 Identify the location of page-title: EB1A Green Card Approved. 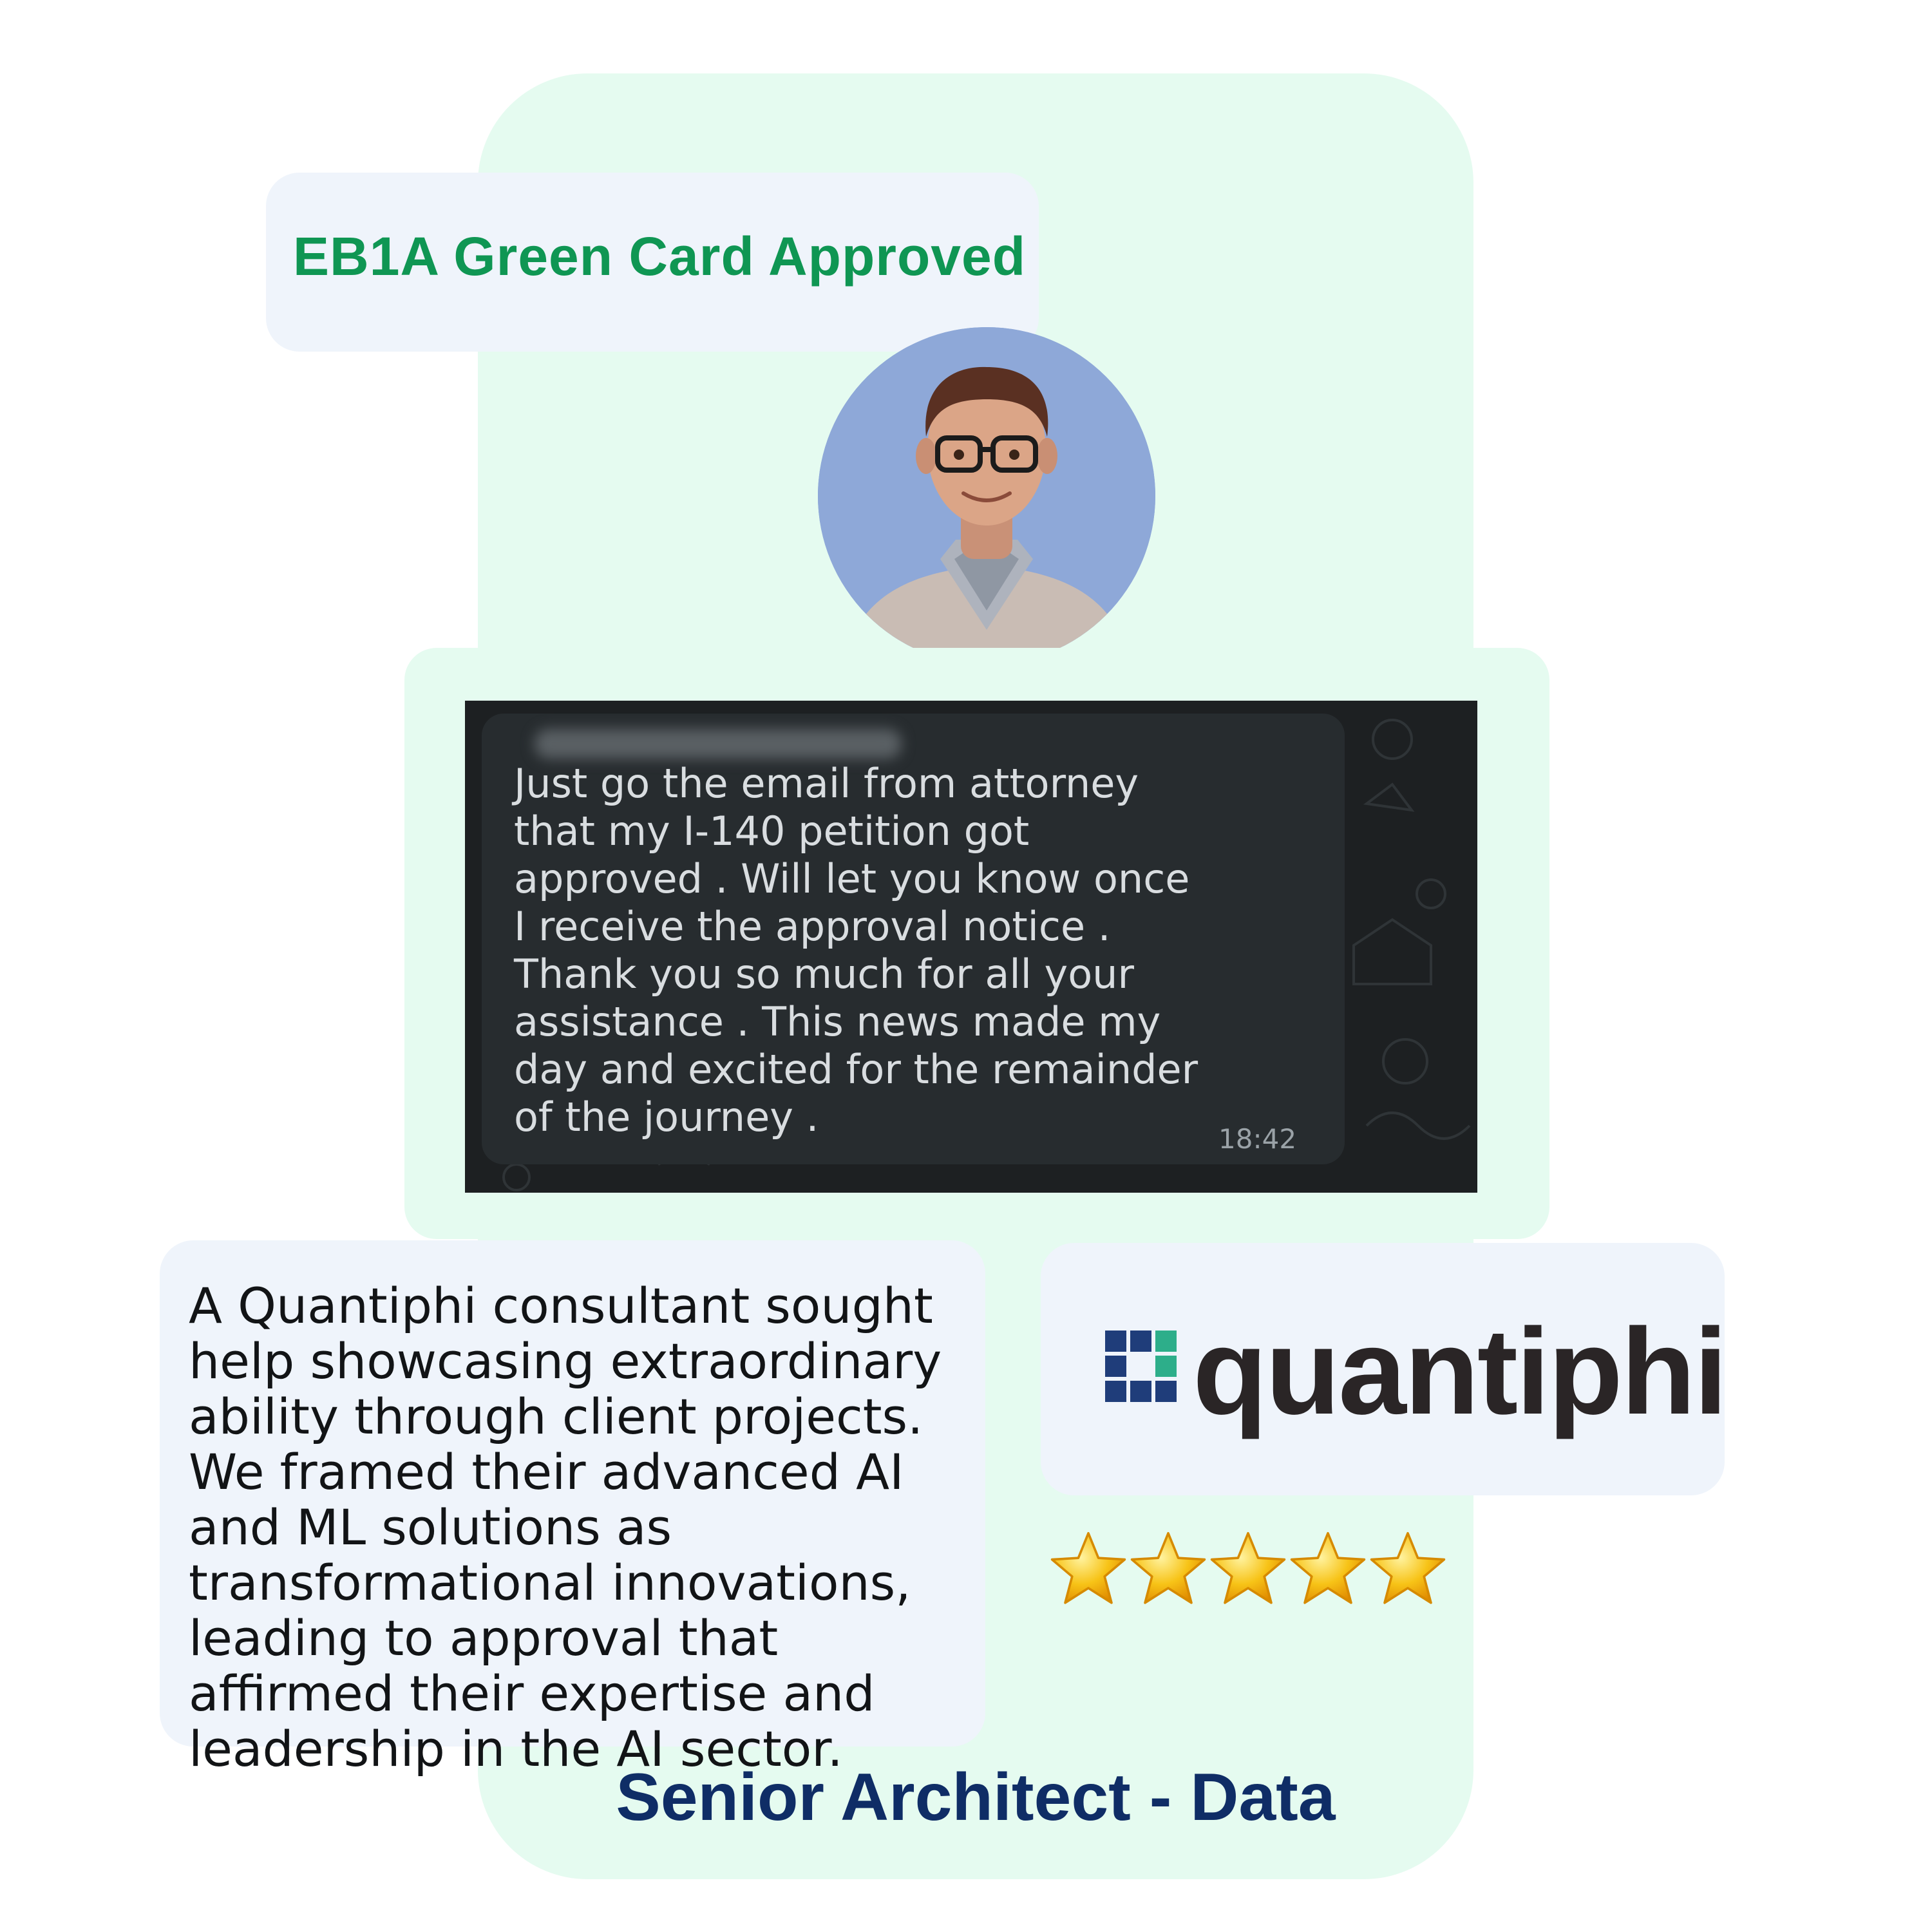
(660, 256).